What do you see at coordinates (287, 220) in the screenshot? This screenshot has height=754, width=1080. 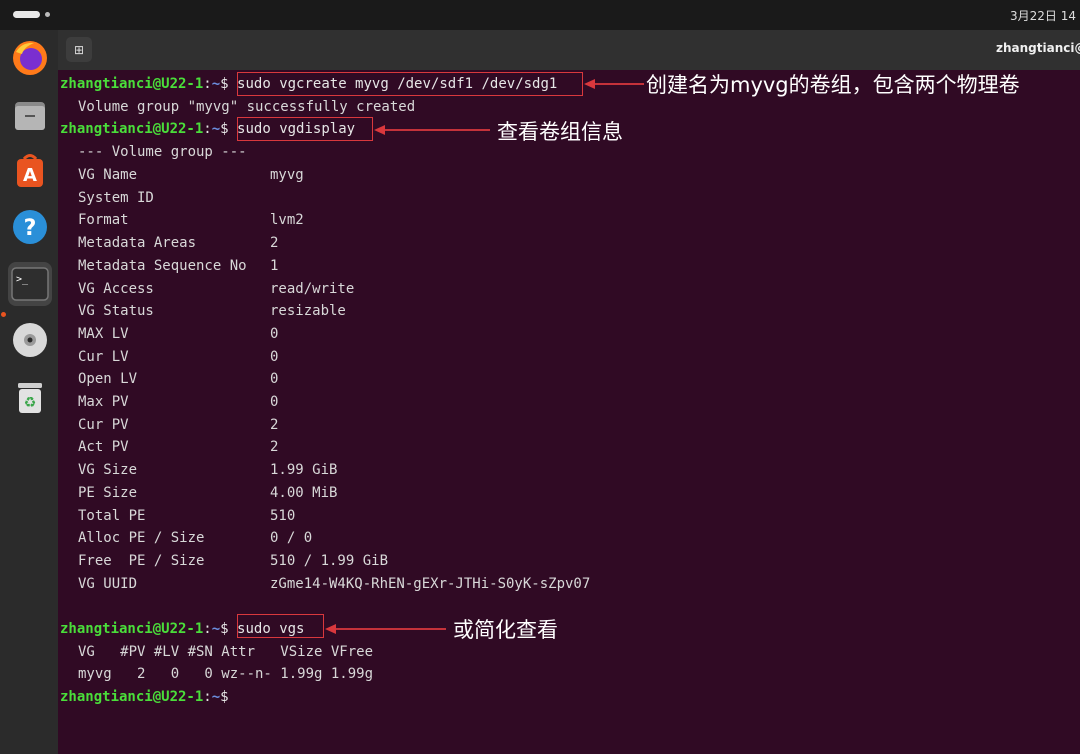 I see `vgdisplay-value: lvm2` at bounding box center [287, 220].